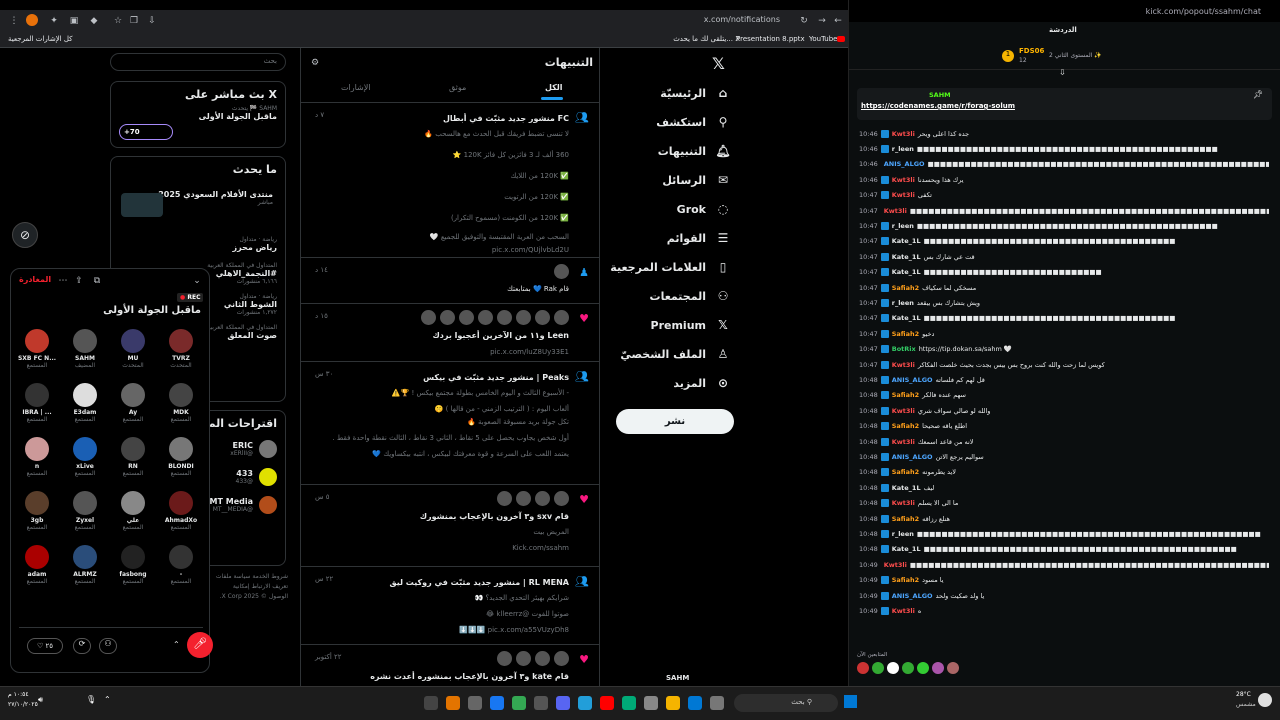 The image size is (1280, 720). Describe the element at coordinates (735, 19) in the screenshot. I see `url-text: x.com/notifications` at that location.